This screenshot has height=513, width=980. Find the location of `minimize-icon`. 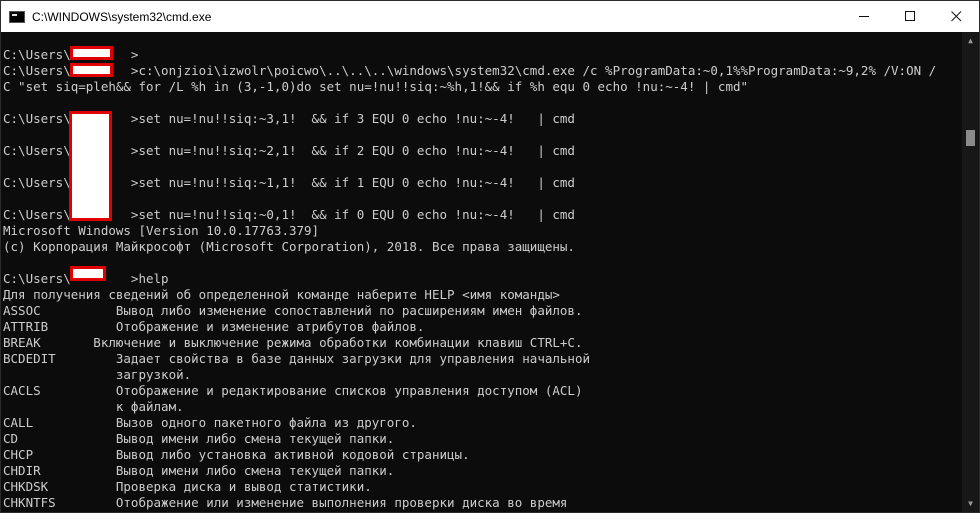

minimize-icon is located at coordinates (863, 16).